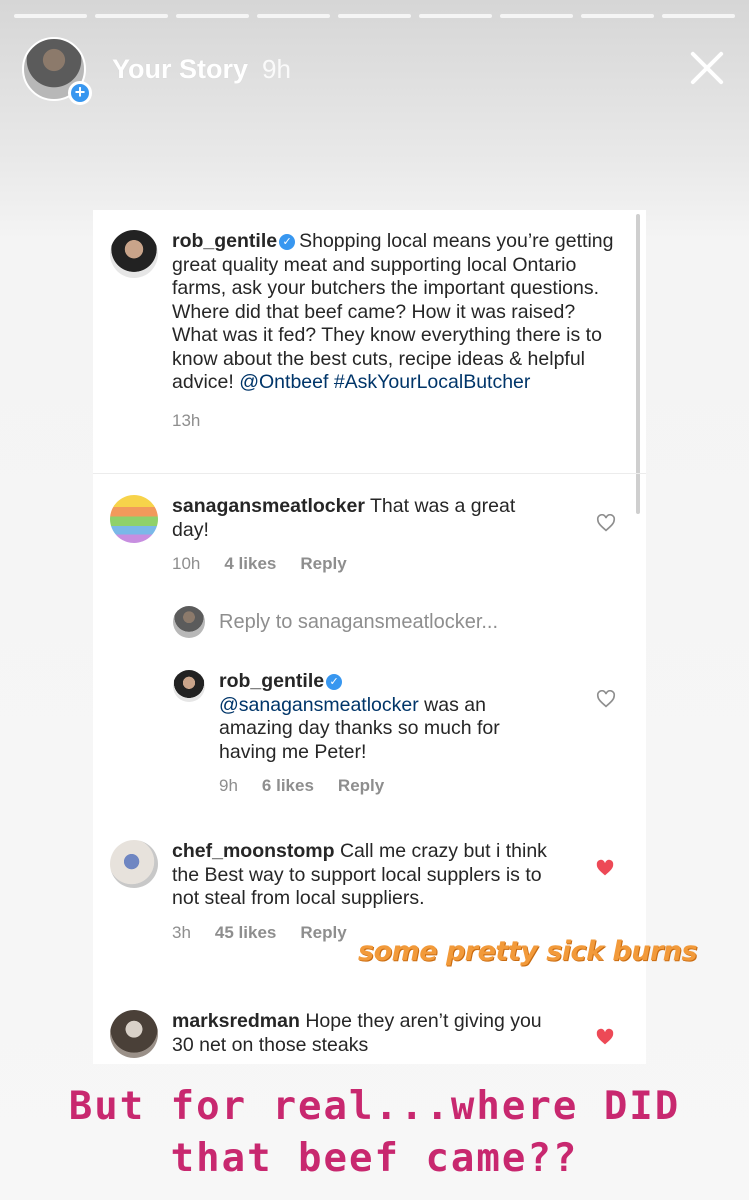  I want to click on comment-username: sanagansmeatlocker, so click(268, 506).